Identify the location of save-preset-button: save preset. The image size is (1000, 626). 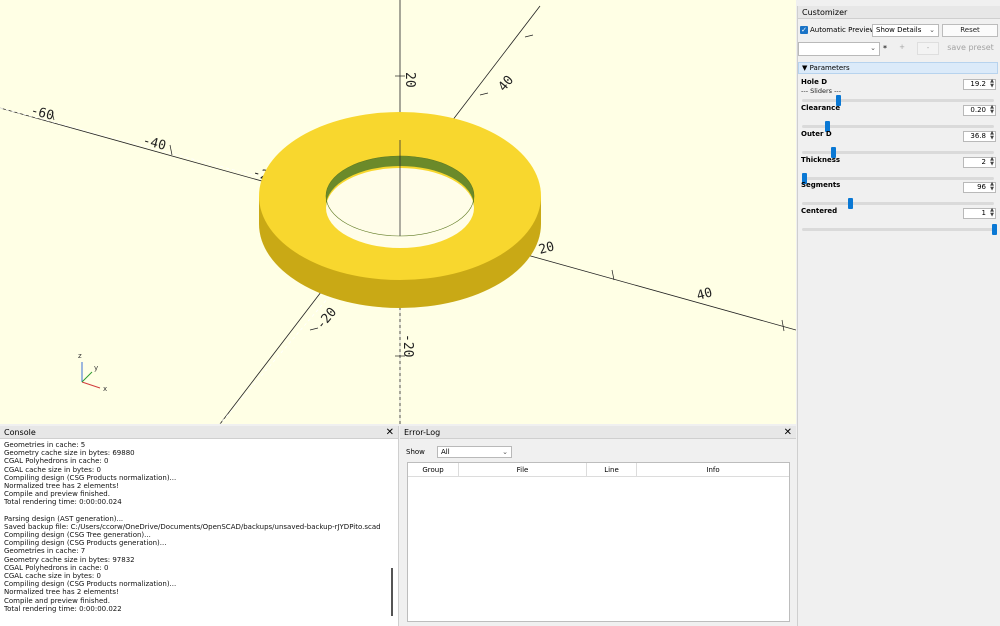
(970, 48).